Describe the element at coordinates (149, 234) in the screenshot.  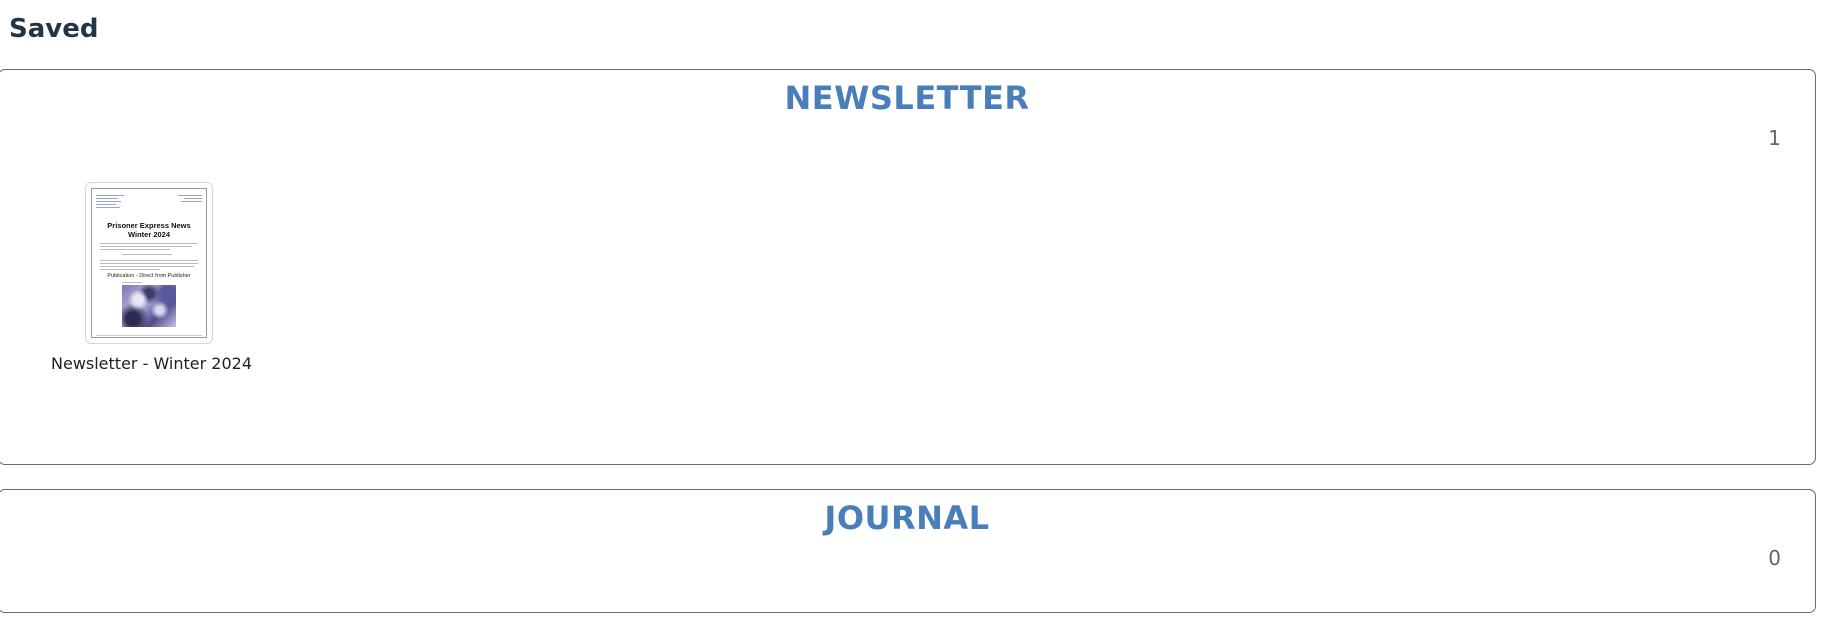
I see `thumbnail-heading-line2: Winter 2024` at that location.